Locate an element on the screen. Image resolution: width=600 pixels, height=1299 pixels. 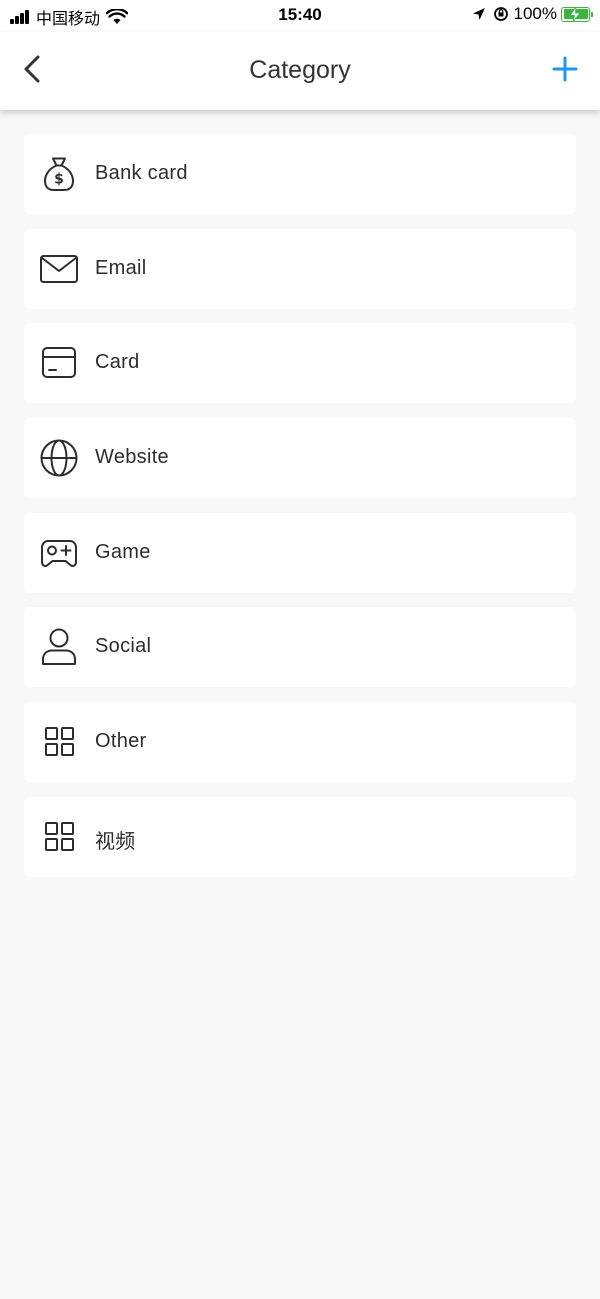
category-label: Card is located at coordinates (117, 362).